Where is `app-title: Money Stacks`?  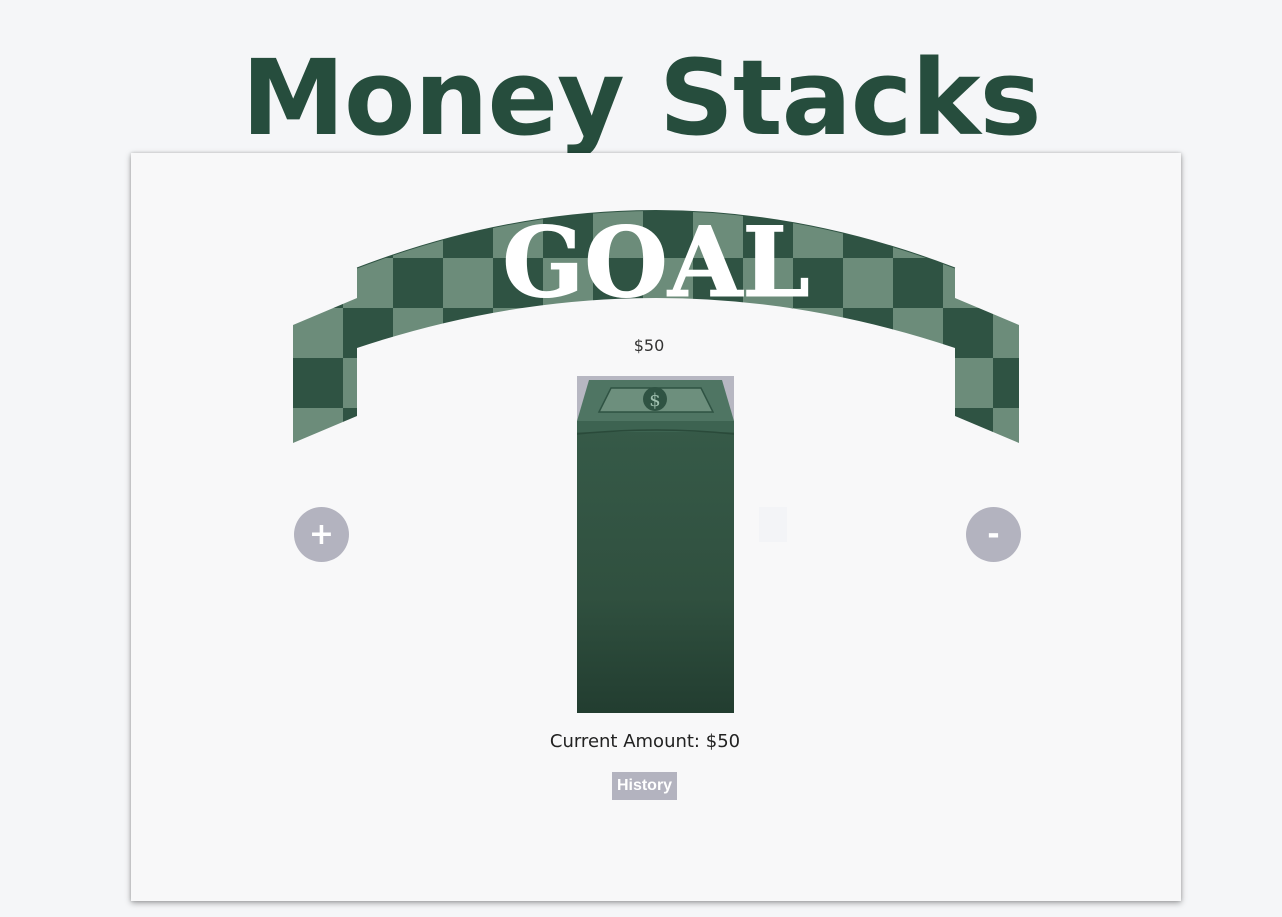 app-title: Money Stacks is located at coordinates (641, 98).